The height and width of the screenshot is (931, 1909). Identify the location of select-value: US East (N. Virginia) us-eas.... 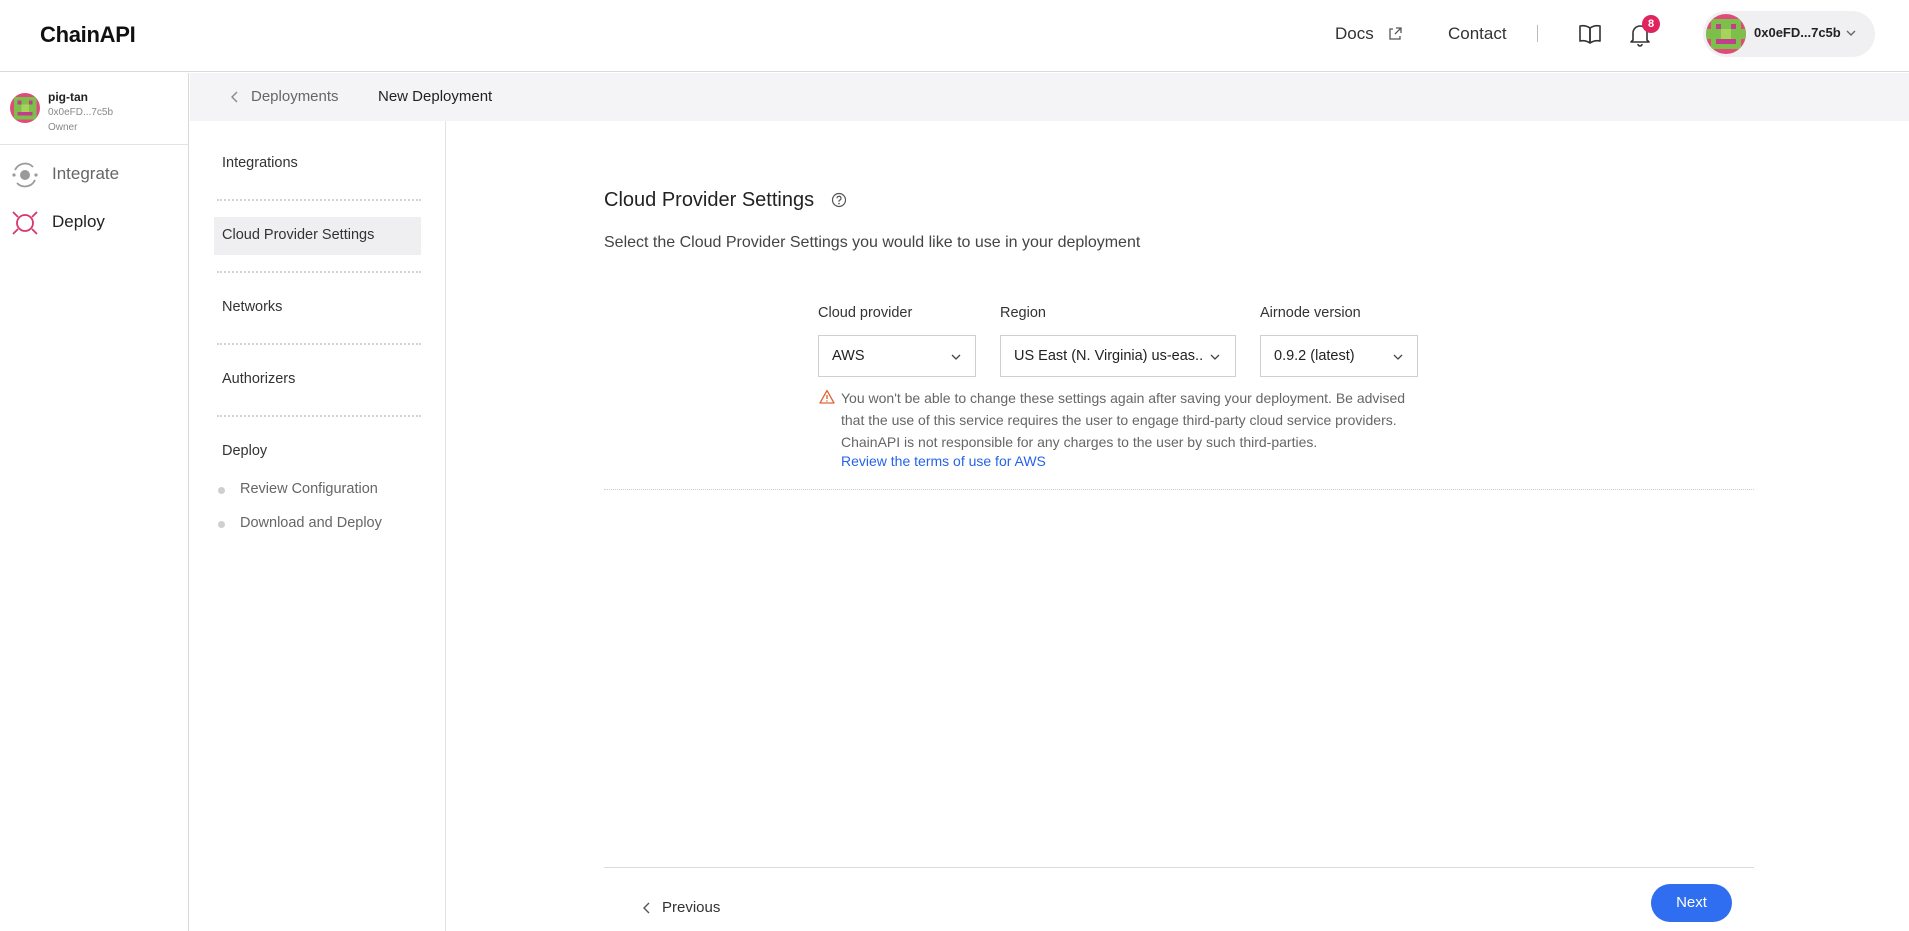
(1109, 356).